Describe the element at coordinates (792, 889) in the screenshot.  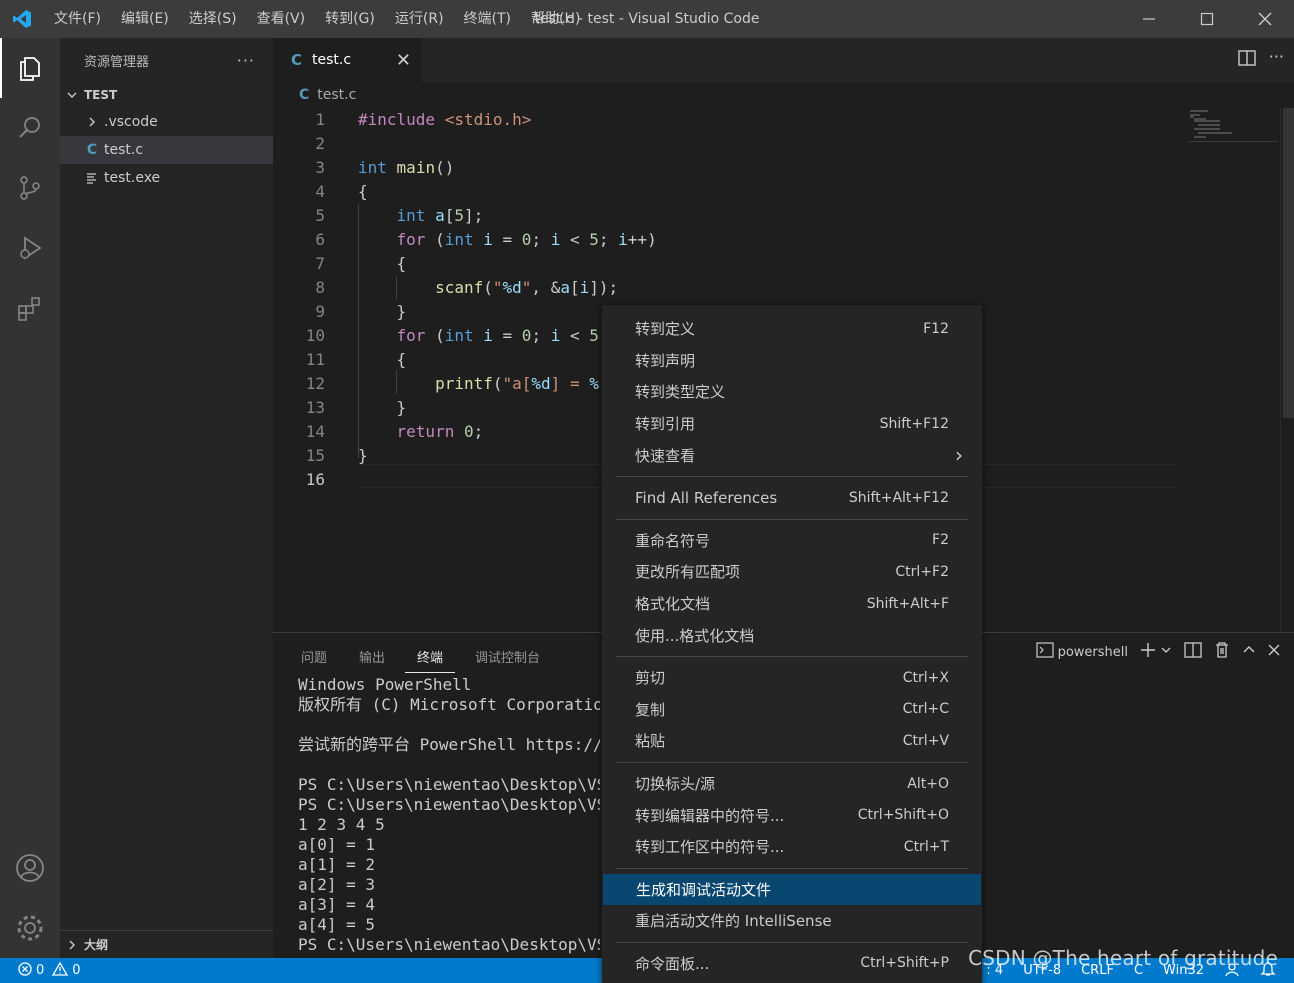
I see `context-menu-item: 生成和调试活动文件` at that location.